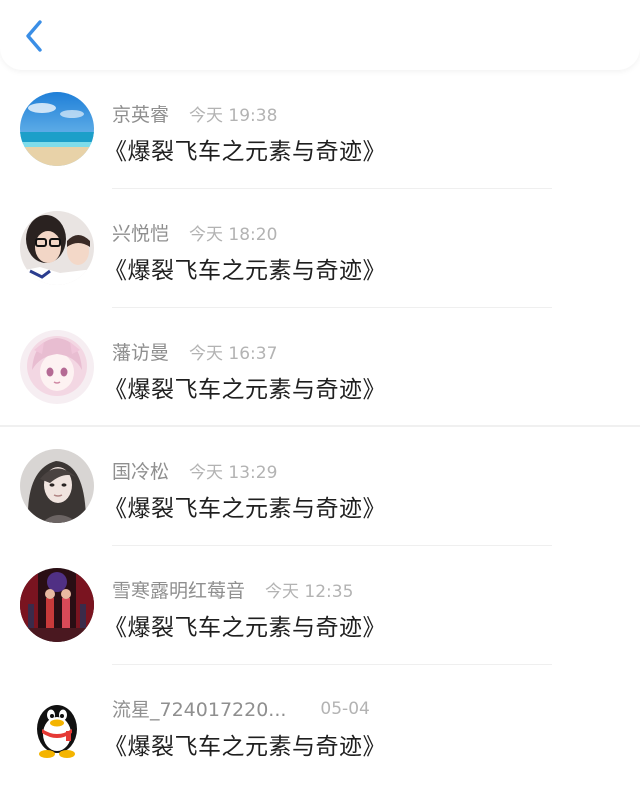 Image resolution: width=640 pixels, height=793 pixels. What do you see at coordinates (320, 35) in the screenshot?
I see `top-bar` at bounding box center [320, 35].